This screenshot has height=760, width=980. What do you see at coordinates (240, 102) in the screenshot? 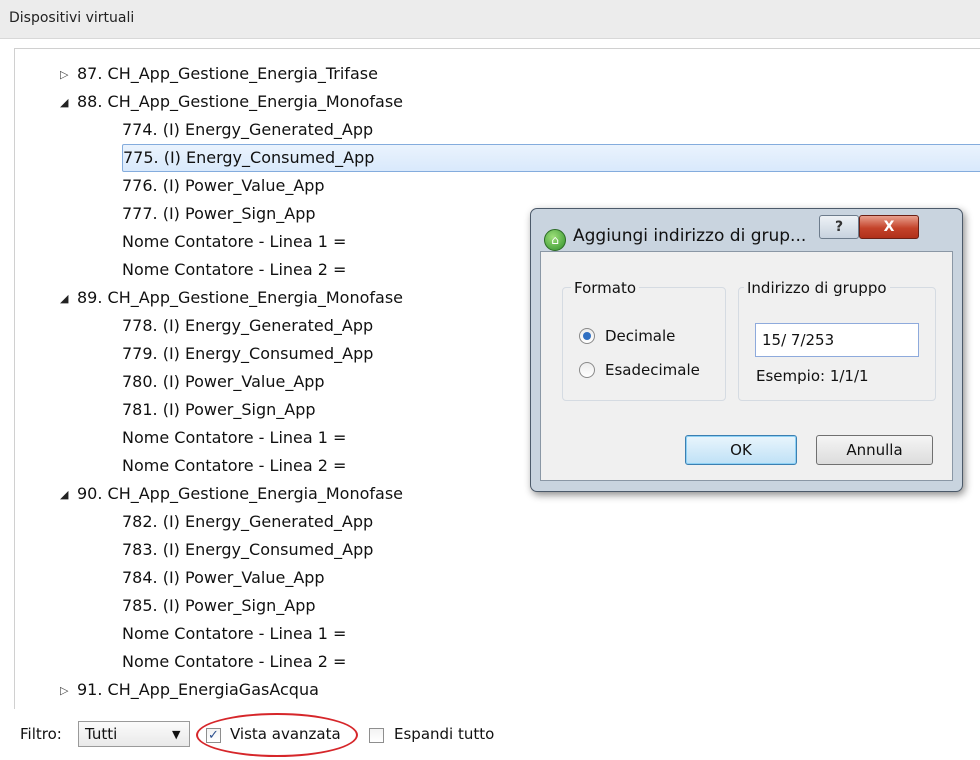
I see `tree-node-channel: 88. CH_App_Gestione_Energia_Monofase` at bounding box center [240, 102].